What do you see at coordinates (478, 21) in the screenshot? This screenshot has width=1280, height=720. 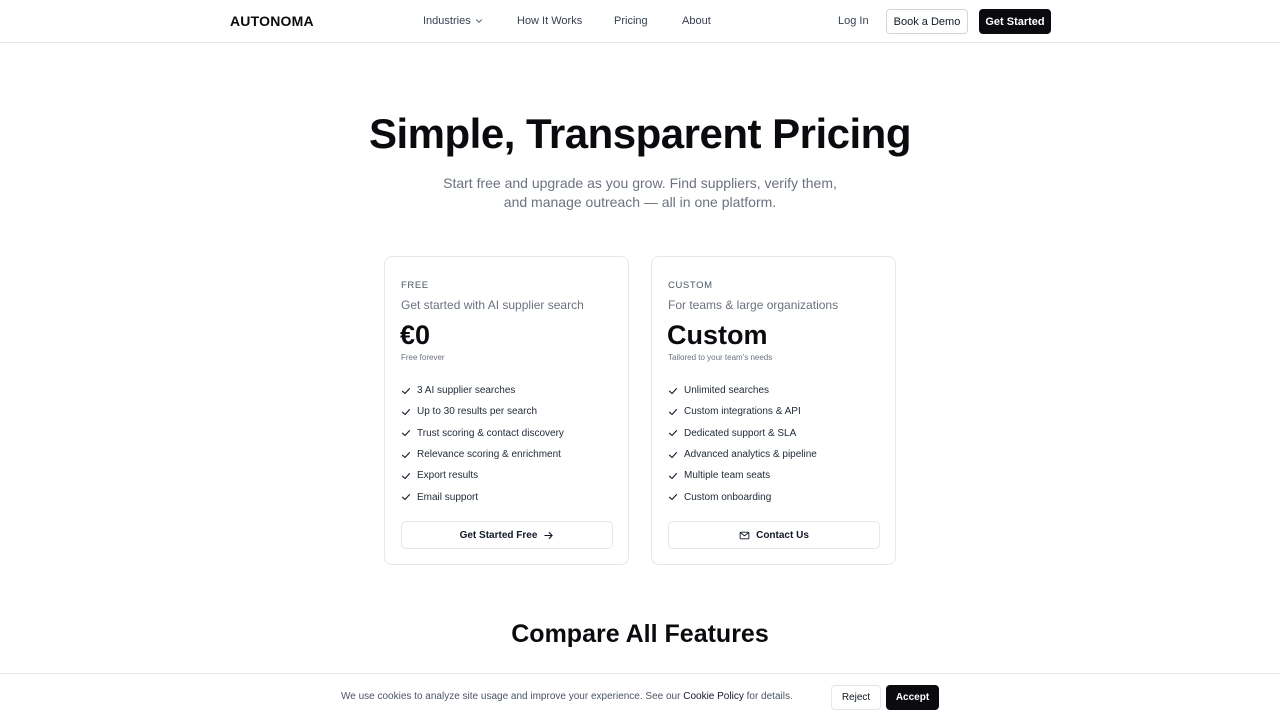 I see `chevron-down-icon` at bounding box center [478, 21].